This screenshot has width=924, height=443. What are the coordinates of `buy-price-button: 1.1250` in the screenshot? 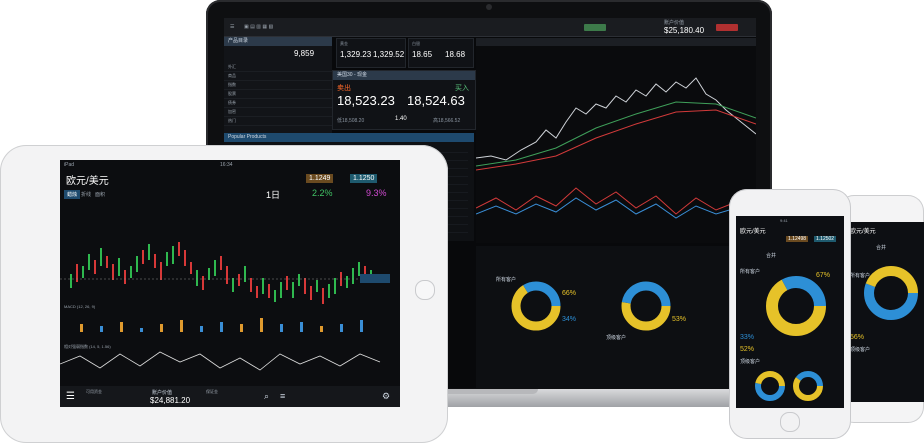 It's located at (364, 178).